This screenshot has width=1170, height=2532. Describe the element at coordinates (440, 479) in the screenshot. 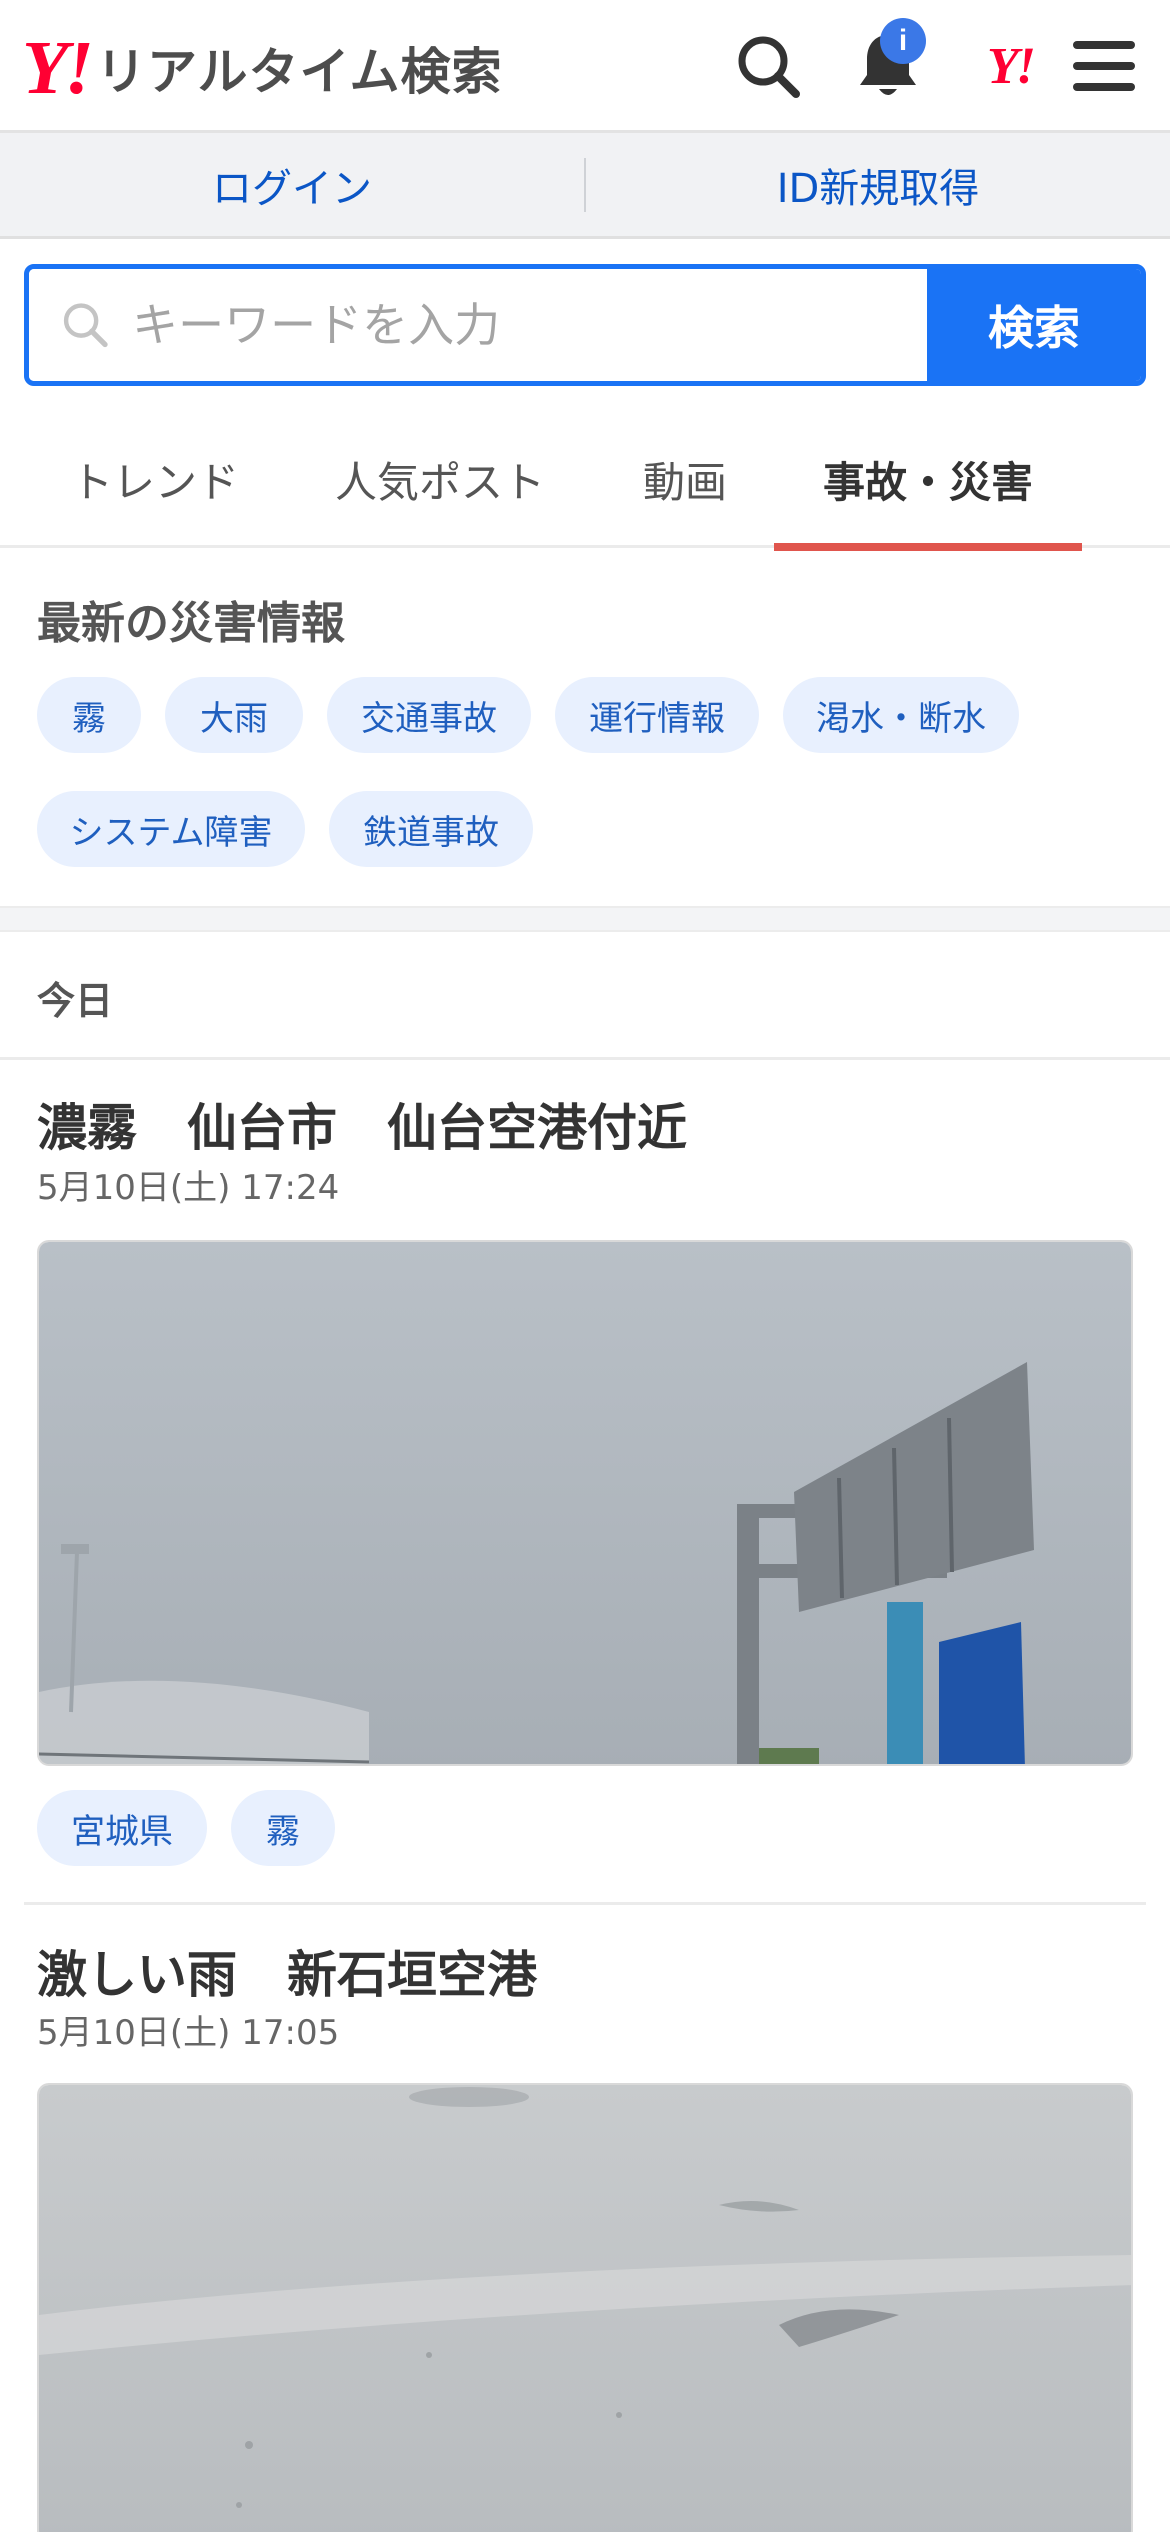

I see `tab-popular-posts: 人気ポスト` at that location.